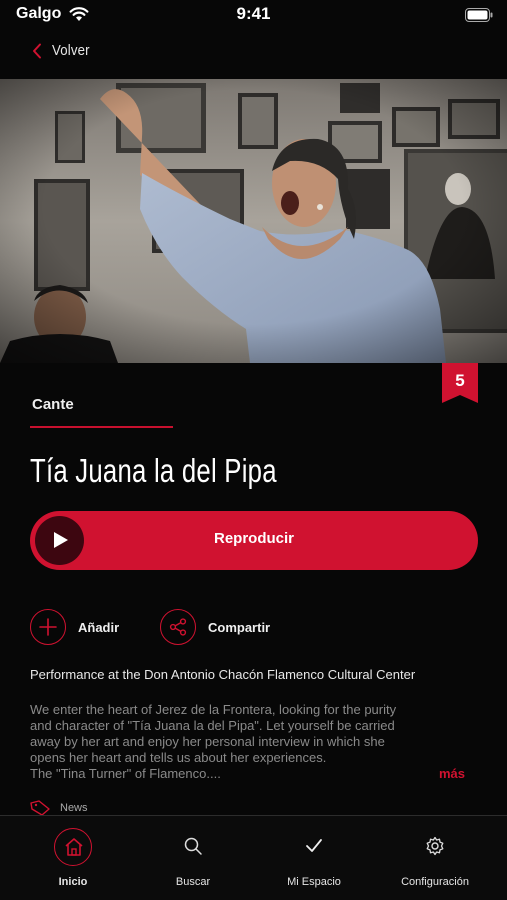  What do you see at coordinates (37, 50) in the screenshot?
I see `chevron-left-icon` at bounding box center [37, 50].